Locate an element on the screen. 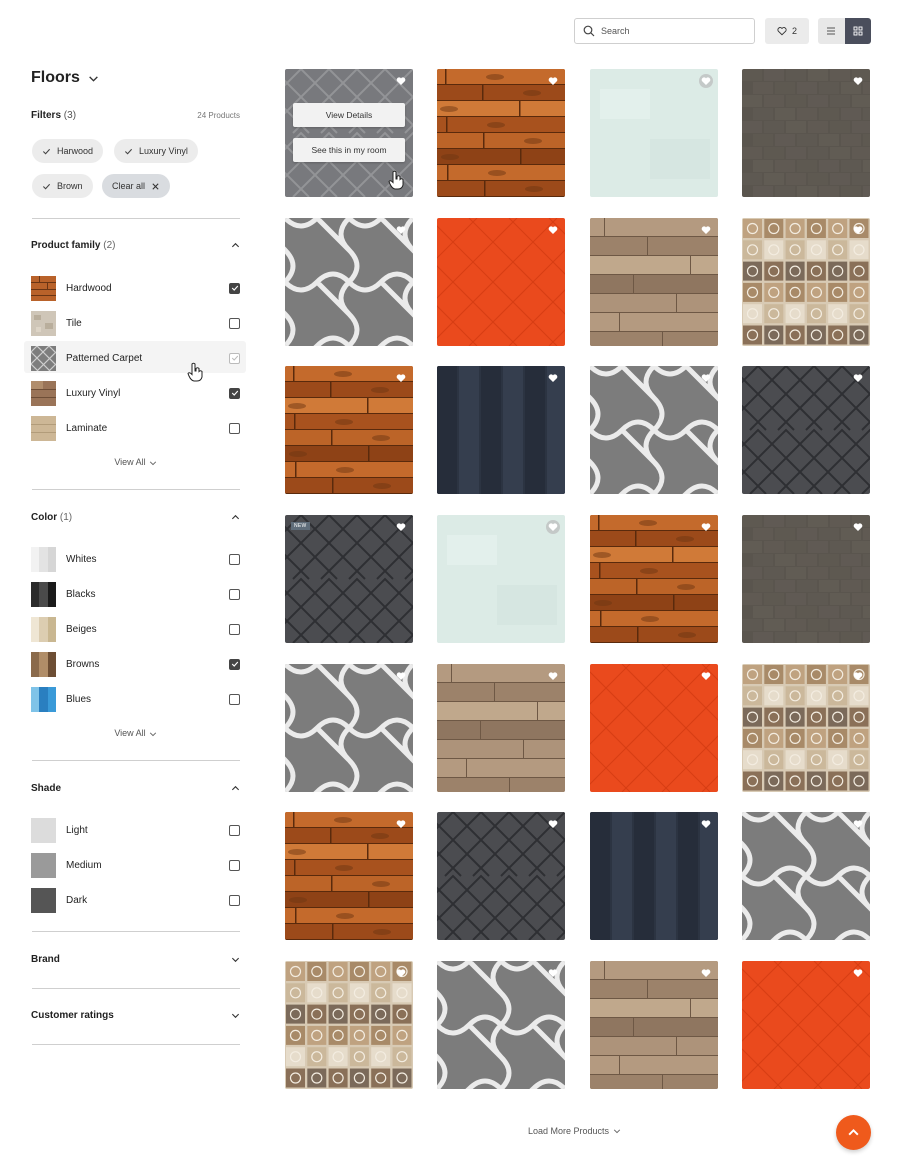 The image size is (899, 1163). grid-view-button is located at coordinates (857, 31).